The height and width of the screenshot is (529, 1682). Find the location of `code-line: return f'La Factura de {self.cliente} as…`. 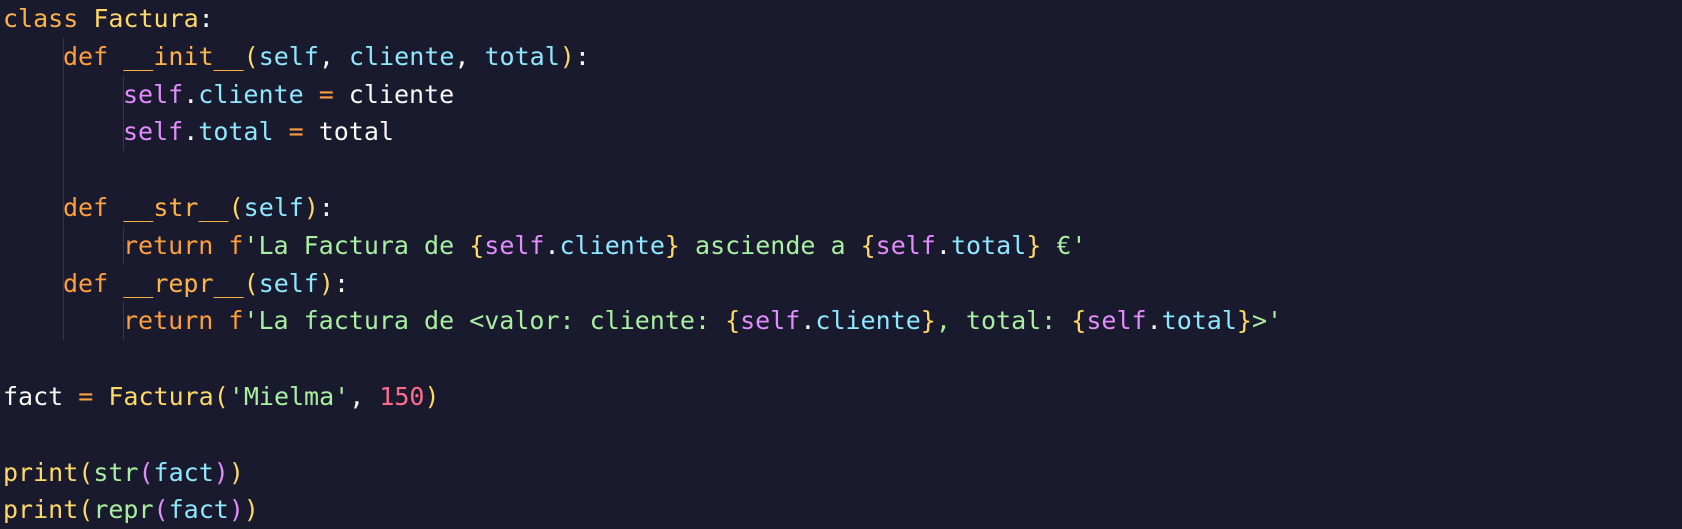

code-line: return f'La Factura de {self.cliente} as… is located at coordinates (582, 245).